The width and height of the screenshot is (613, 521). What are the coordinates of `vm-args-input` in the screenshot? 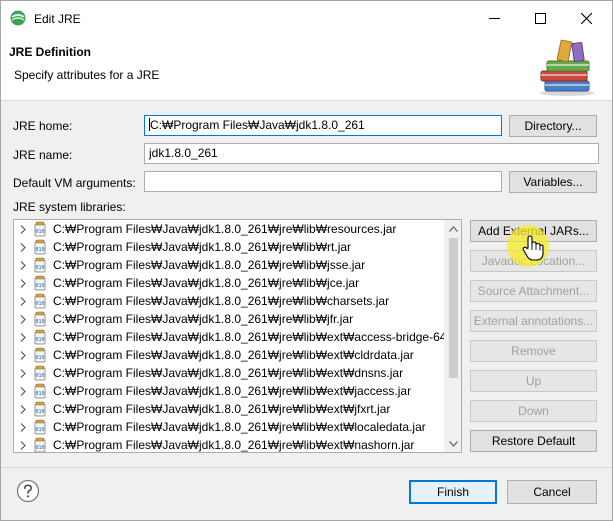 It's located at (323, 181).